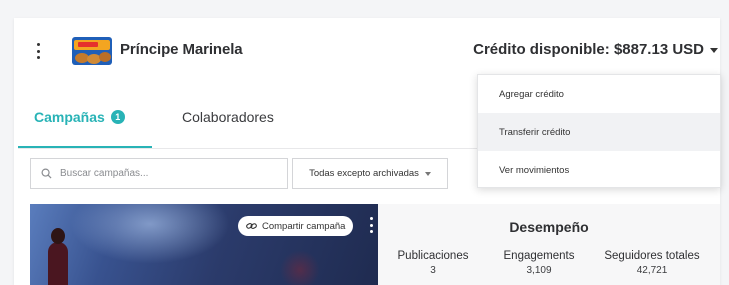  What do you see at coordinates (433, 270) in the screenshot?
I see `metric-value: 3` at bounding box center [433, 270].